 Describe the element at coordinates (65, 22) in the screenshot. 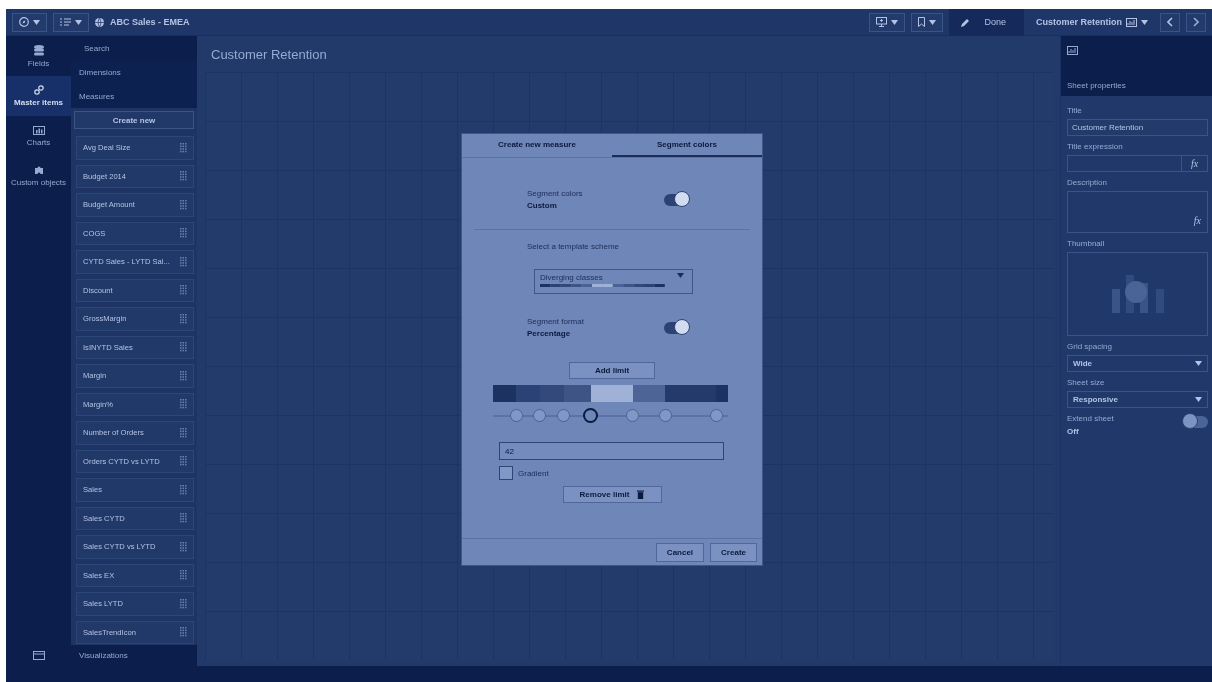

I see `list-icon` at that location.